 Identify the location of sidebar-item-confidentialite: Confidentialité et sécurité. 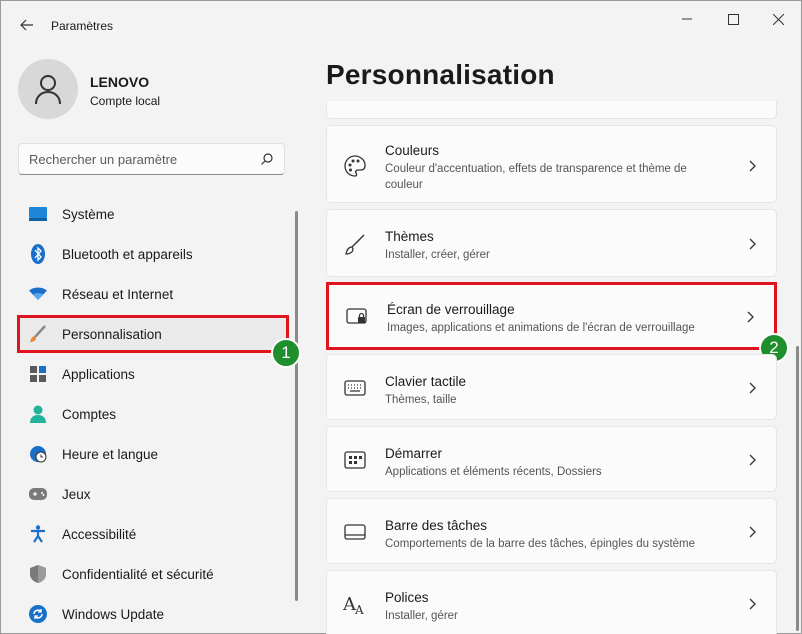
(153, 574).